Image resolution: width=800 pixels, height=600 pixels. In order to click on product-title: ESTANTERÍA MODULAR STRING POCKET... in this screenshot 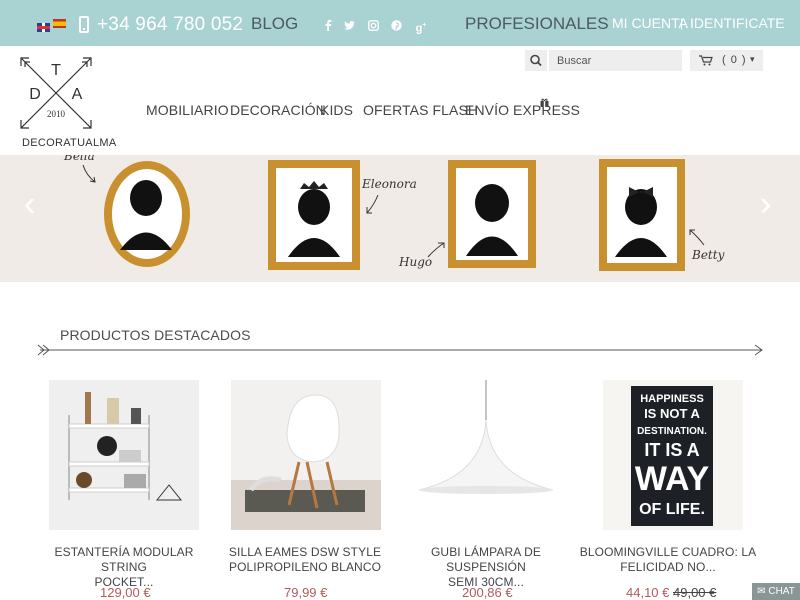, I will do `click(124, 567)`.